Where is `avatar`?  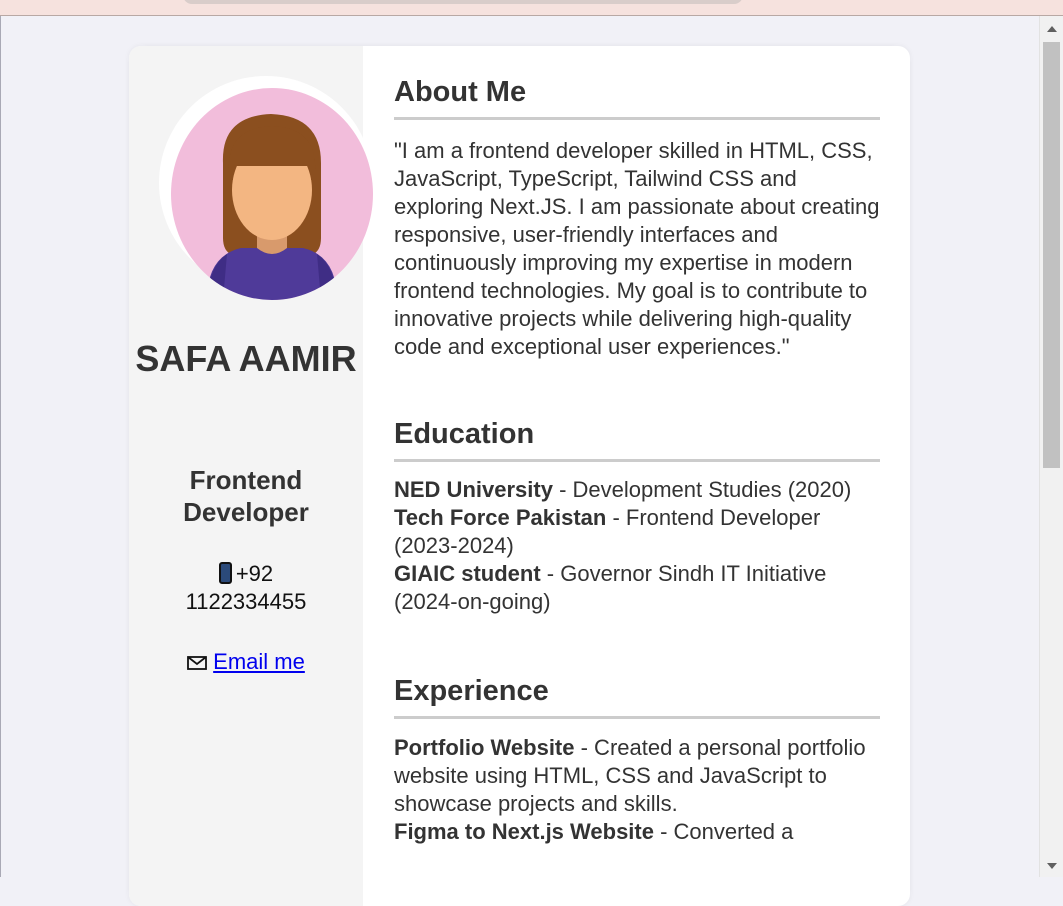
avatar is located at coordinates (272, 194).